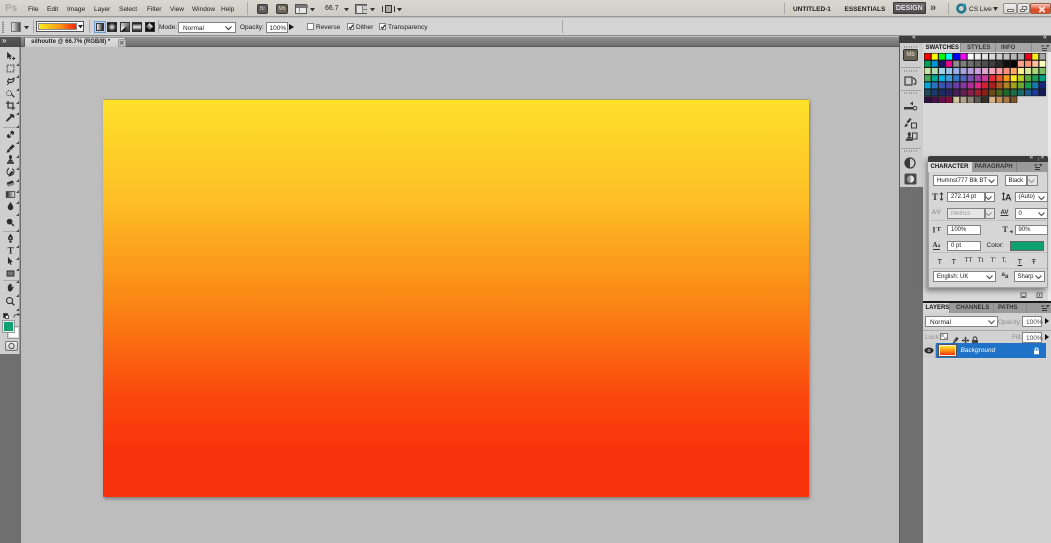  Describe the element at coordinates (1008, 197) in the screenshot. I see `svg-text: A` at that location.